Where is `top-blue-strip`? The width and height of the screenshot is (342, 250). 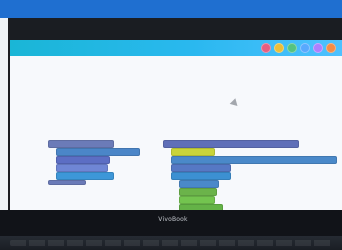
top-blue-strip is located at coordinates (171, 9).